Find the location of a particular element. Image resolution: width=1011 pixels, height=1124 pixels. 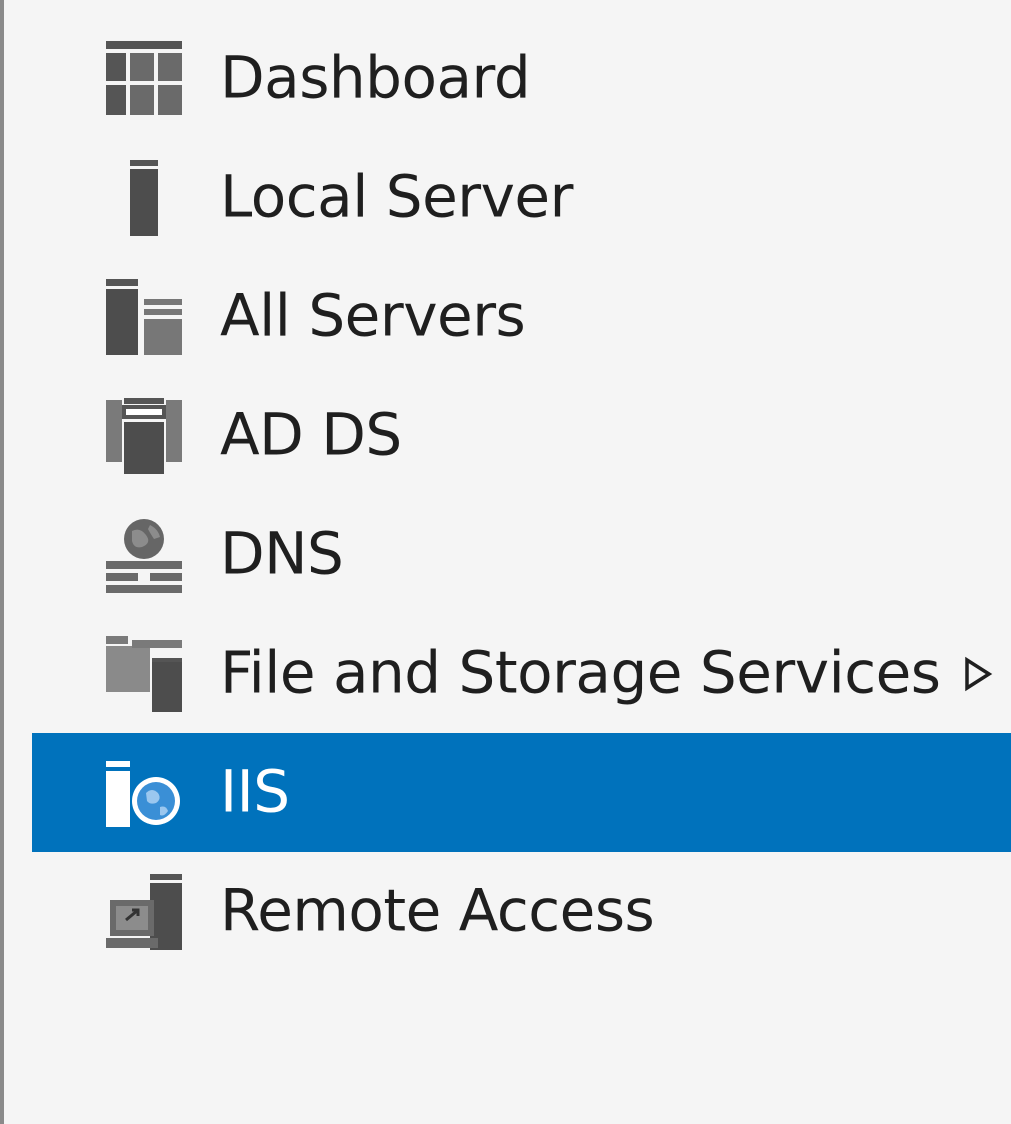

nav-item-label: AD DS is located at coordinates (311, 434).